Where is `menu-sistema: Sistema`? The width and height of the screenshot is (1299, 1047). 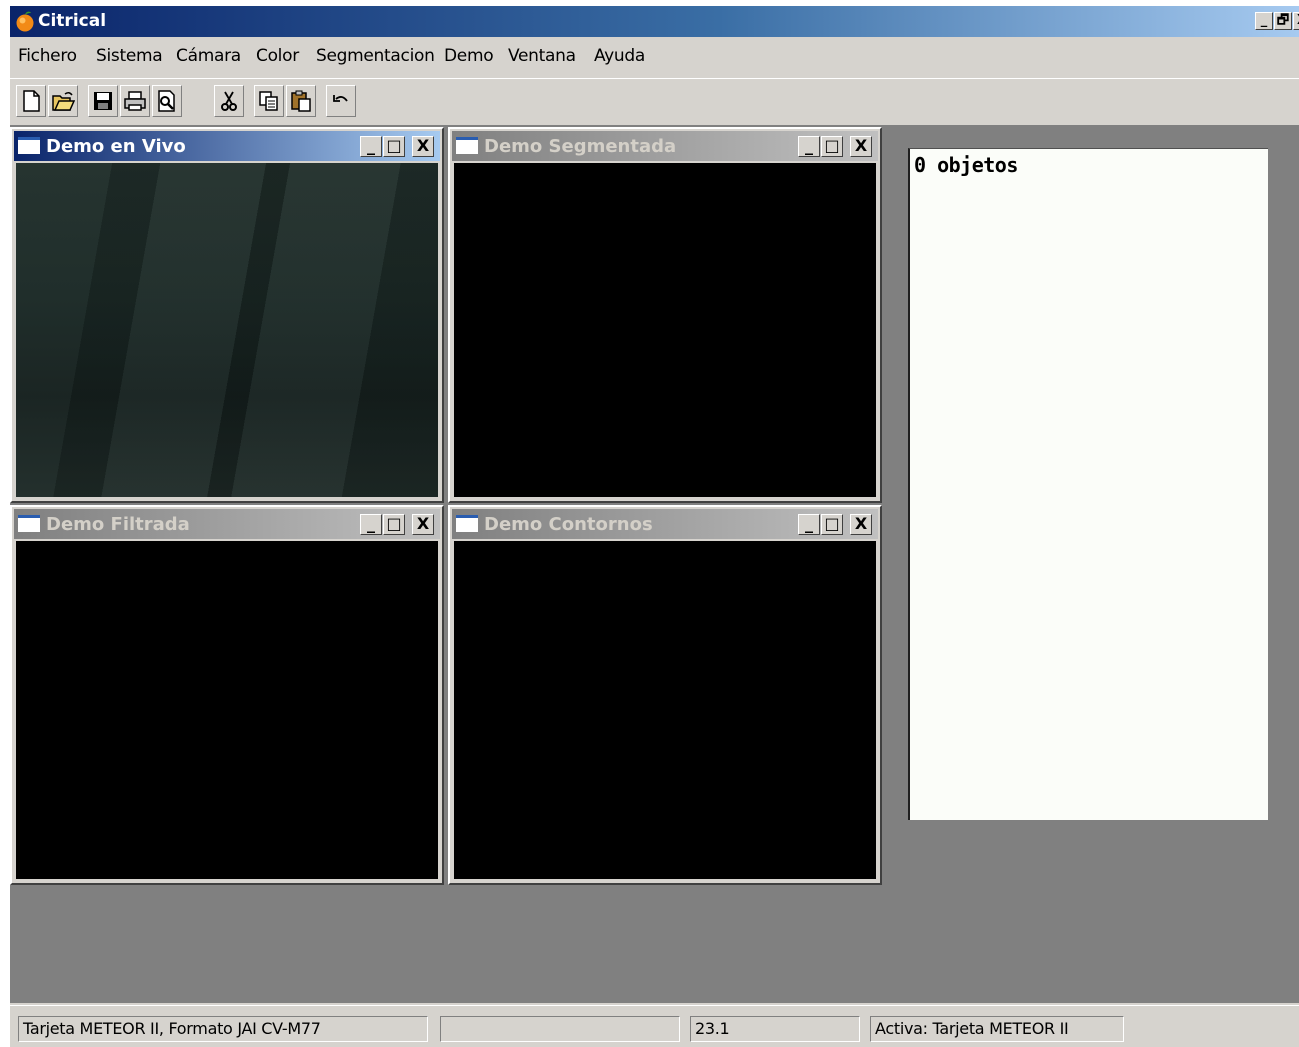
menu-sistema: Sistema is located at coordinates (129, 56).